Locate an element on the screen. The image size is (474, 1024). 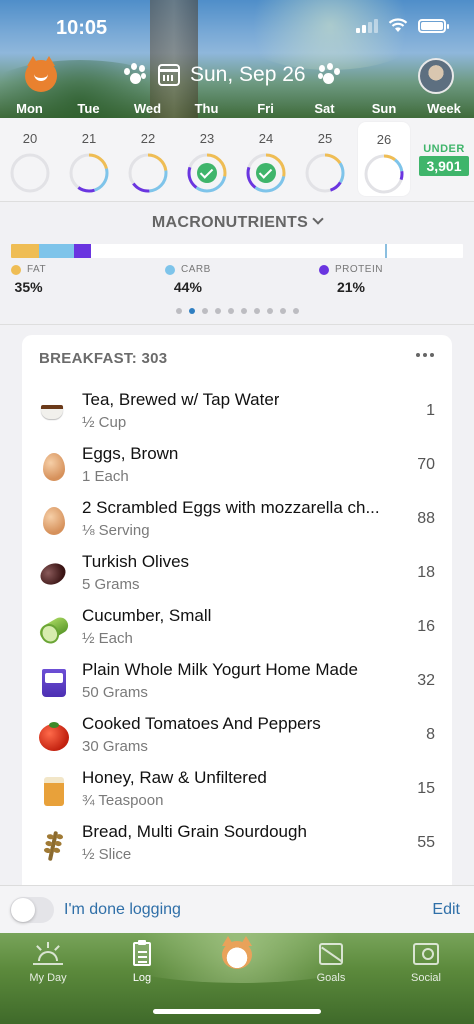
cat-menu-icon is located at coordinates (41, 74).